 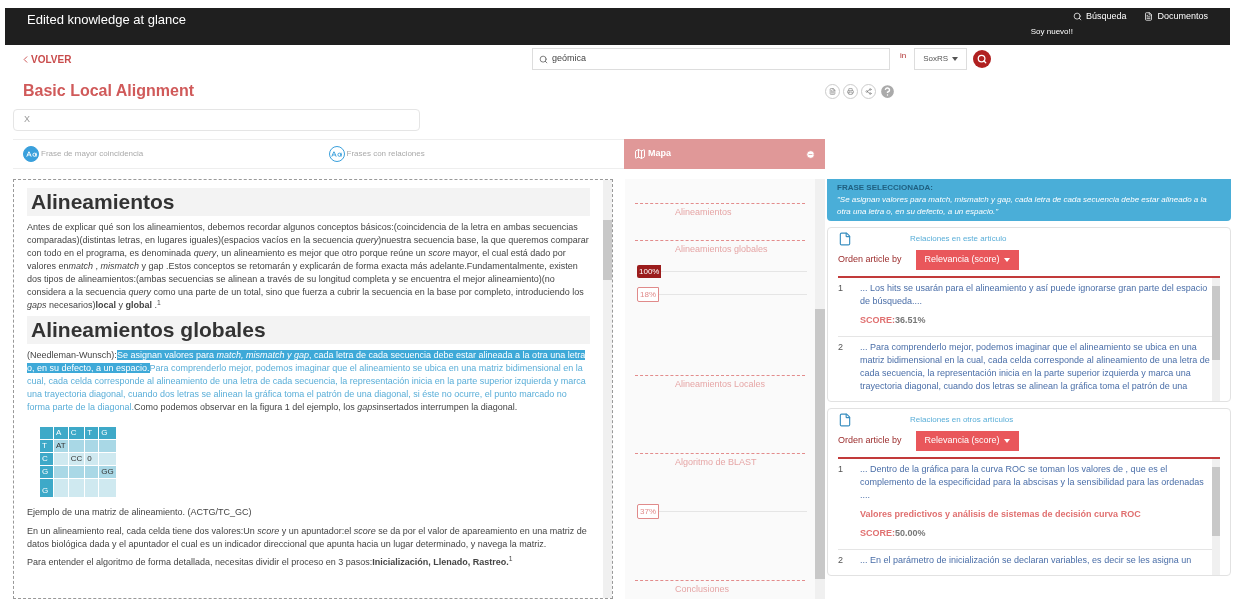 I want to click on section-heading: Alineamientos, so click(x=308, y=202).